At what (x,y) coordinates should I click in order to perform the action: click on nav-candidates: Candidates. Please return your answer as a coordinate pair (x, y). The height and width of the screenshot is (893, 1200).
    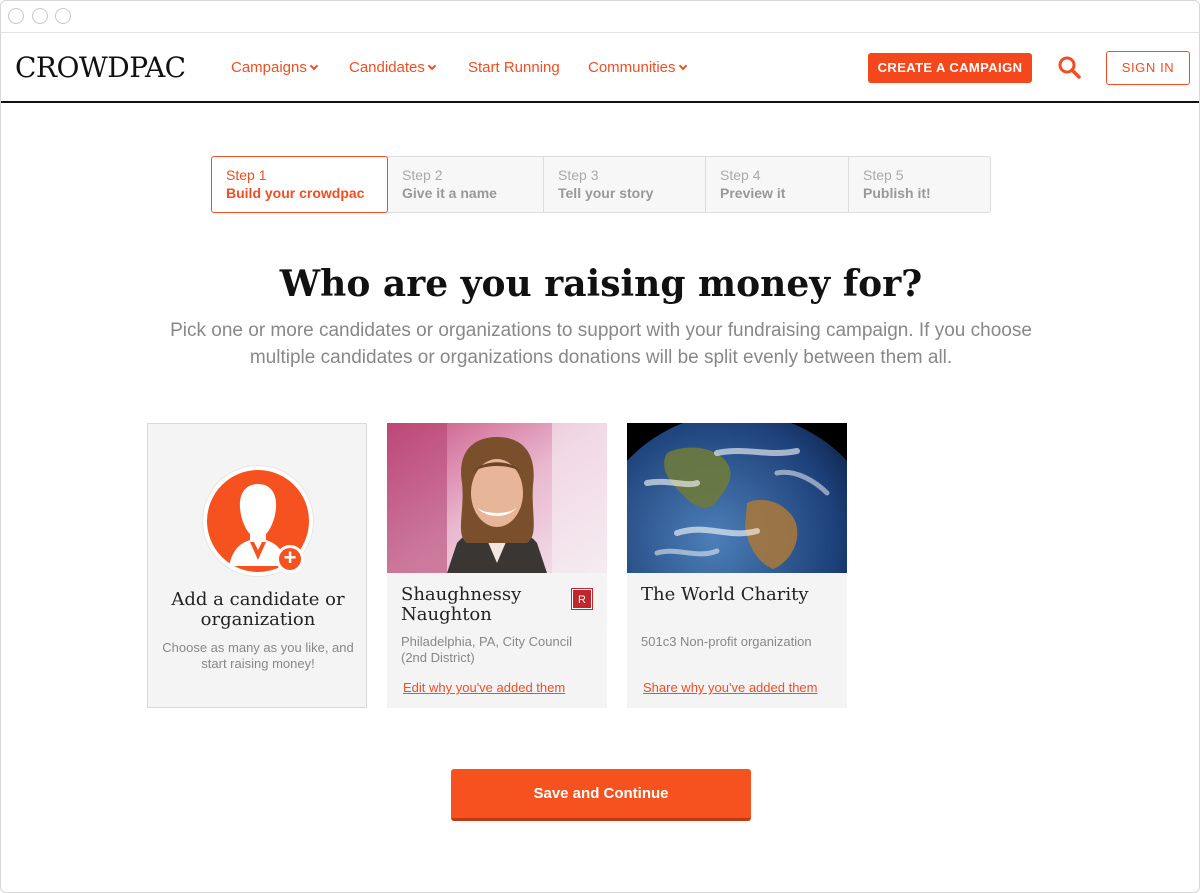
    Looking at the image, I should click on (393, 67).